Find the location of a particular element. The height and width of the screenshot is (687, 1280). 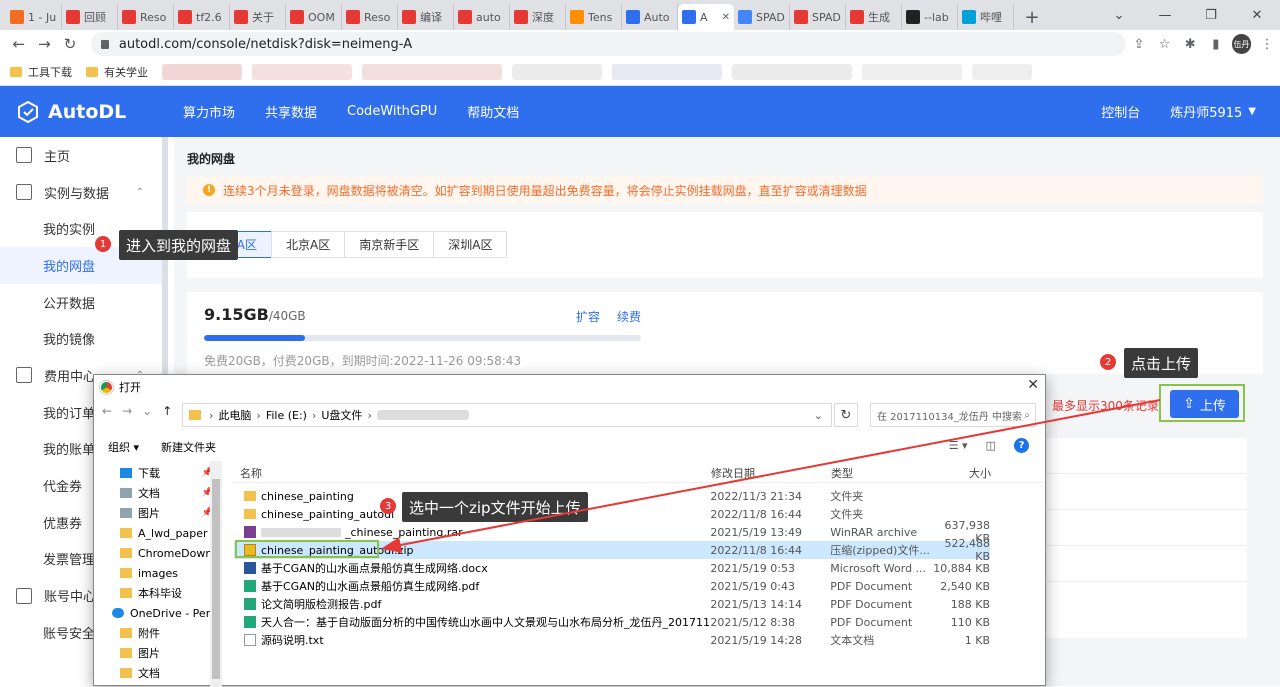

nav-help-docs: 帮助文档 is located at coordinates (493, 111).